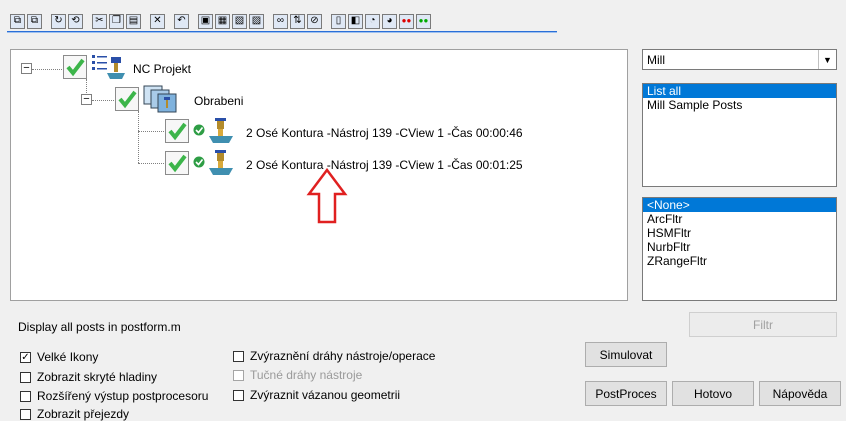  Describe the element at coordinates (282, 32) in the screenshot. I see `toolbar-underline-shadow` at that location.